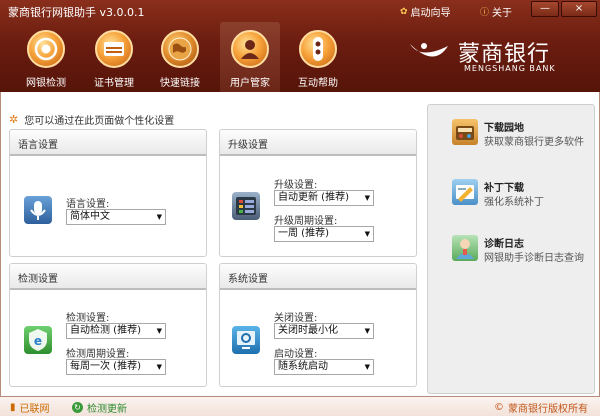  Describe the element at coordinates (77, 407) in the screenshot. I see `refresh-icon: ↻` at that location.